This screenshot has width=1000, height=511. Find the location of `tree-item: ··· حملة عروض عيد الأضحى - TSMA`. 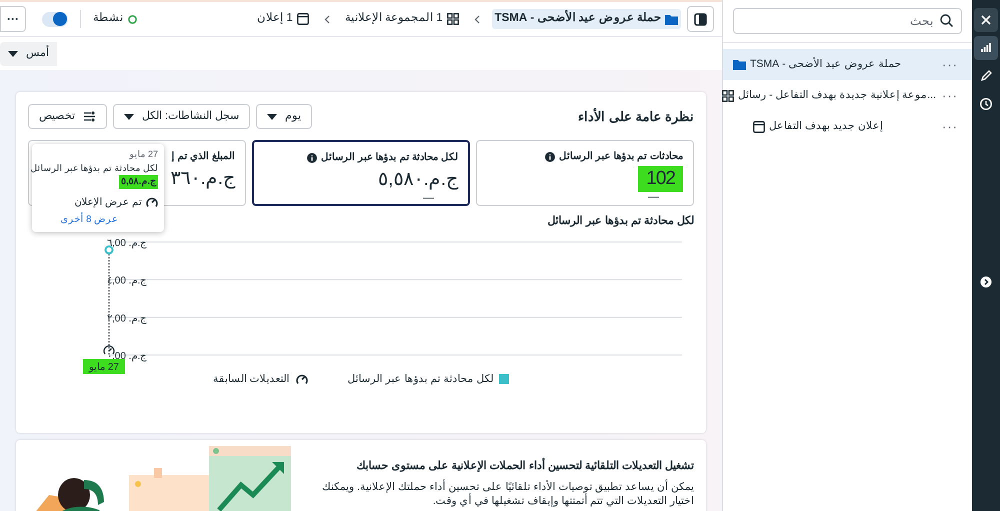

tree-item: ··· حملة عروض عيد الأضحى - TSMA is located at coordinates (847, 64).